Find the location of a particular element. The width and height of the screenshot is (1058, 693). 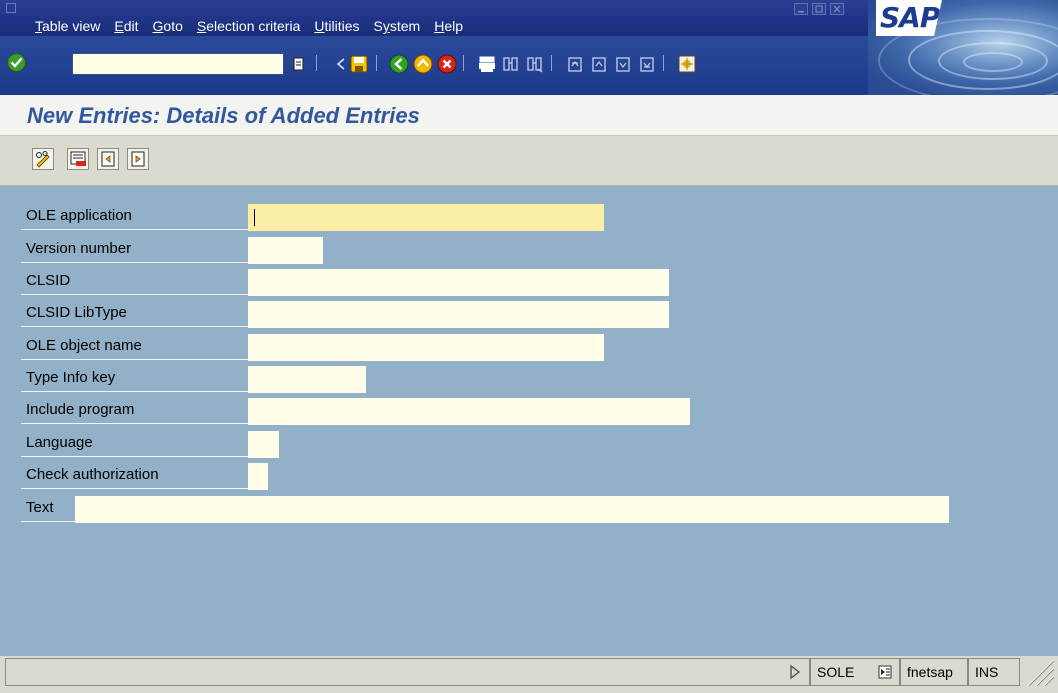

previous-entry-button is located at coordinates (108, 159).